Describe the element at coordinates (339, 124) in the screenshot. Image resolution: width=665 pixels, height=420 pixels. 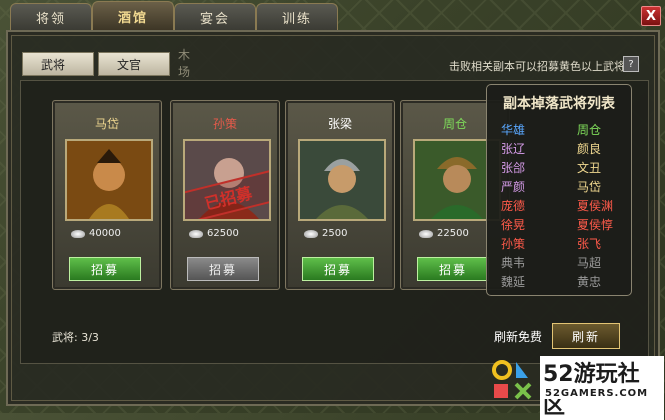
I see `general-name: 张梁` at that location.